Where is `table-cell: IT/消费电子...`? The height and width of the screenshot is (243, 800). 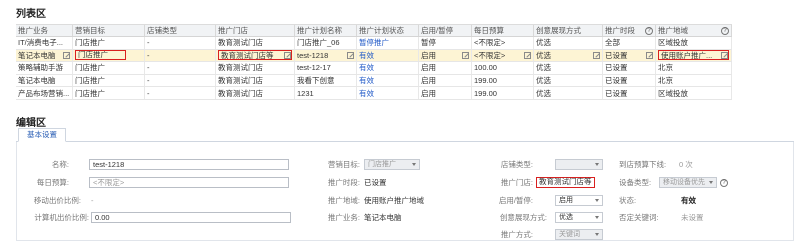 table-cell: IT/消费电子... is located at coordinates (40, 43).